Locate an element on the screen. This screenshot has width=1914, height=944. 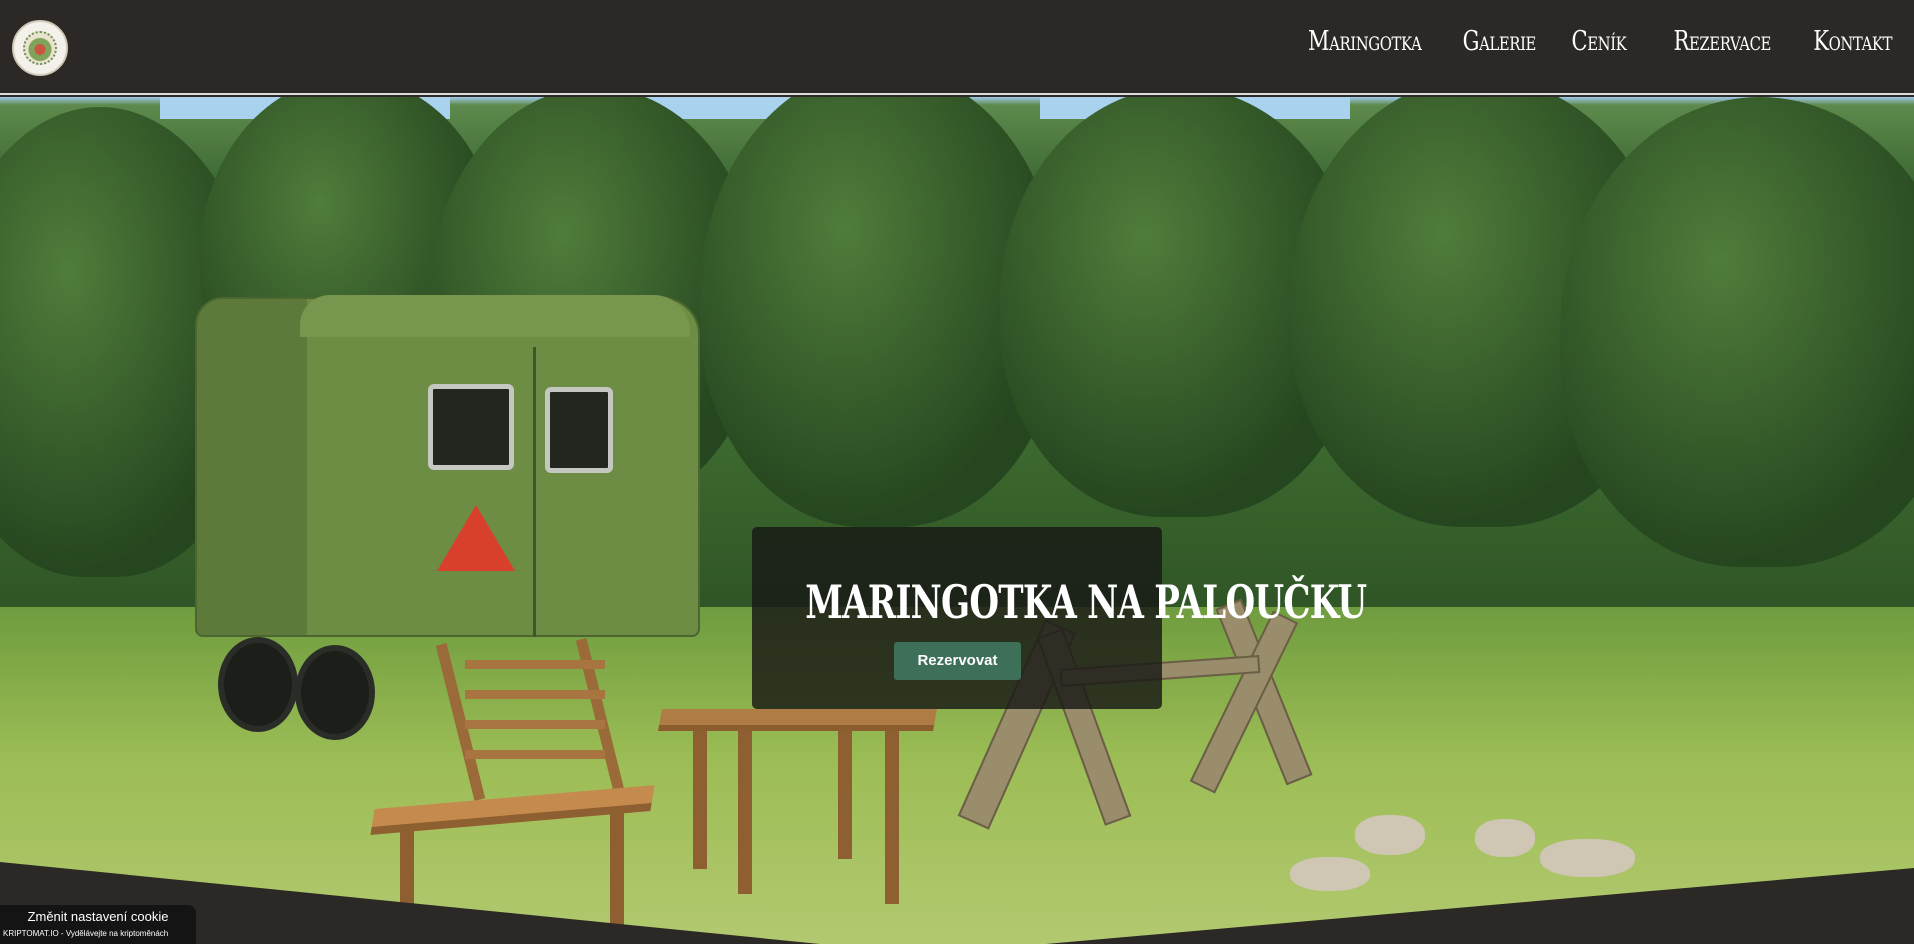
nav-item-rezervace: Rezervace is located at coordinates (1722, 41).